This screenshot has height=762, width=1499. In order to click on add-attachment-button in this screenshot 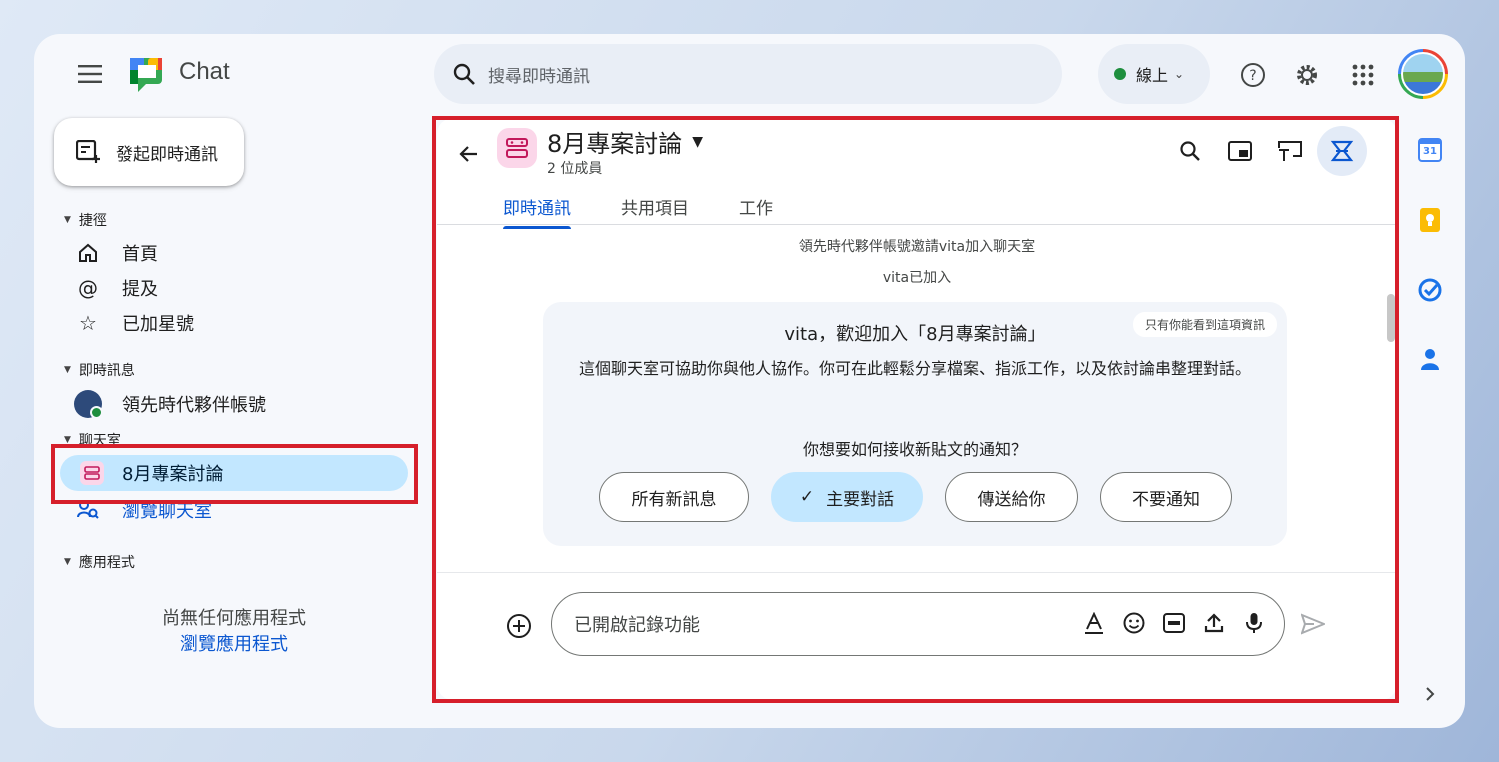, I will do `click(519, 626)`.